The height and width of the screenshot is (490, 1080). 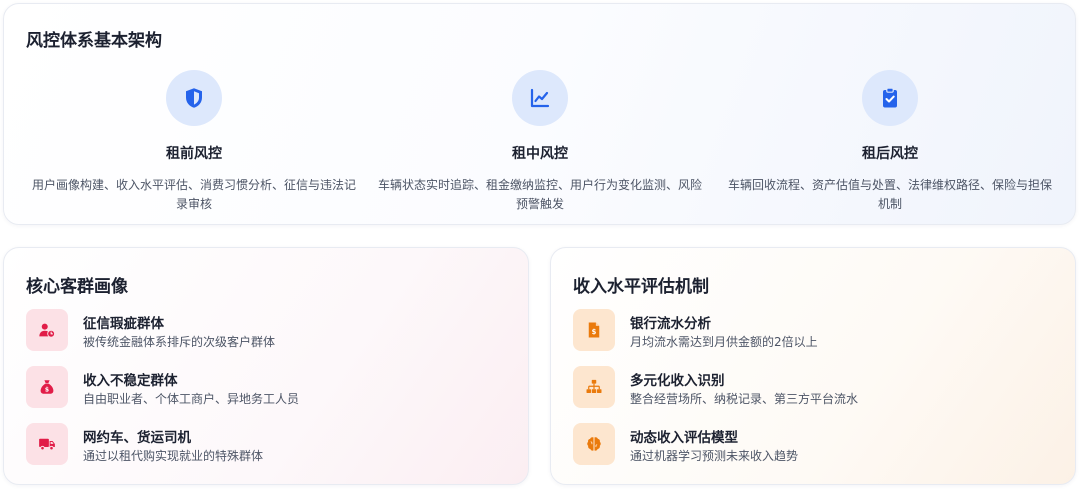 What do you see at coordinates (677, 381) in the screenshot?
I see `item-title: 多元化收入识别` at bounding box center [677, 381].